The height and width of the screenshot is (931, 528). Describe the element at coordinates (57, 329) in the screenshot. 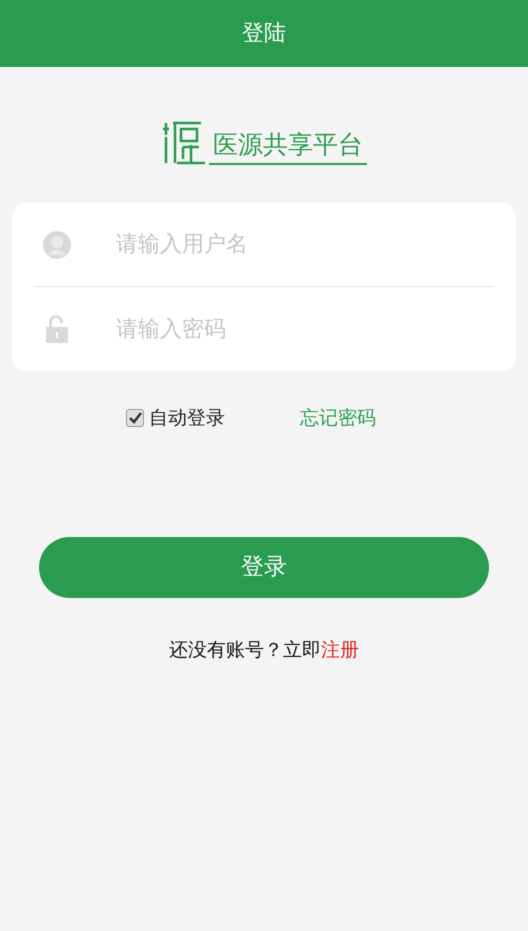

I see `lock-icon` at that location.